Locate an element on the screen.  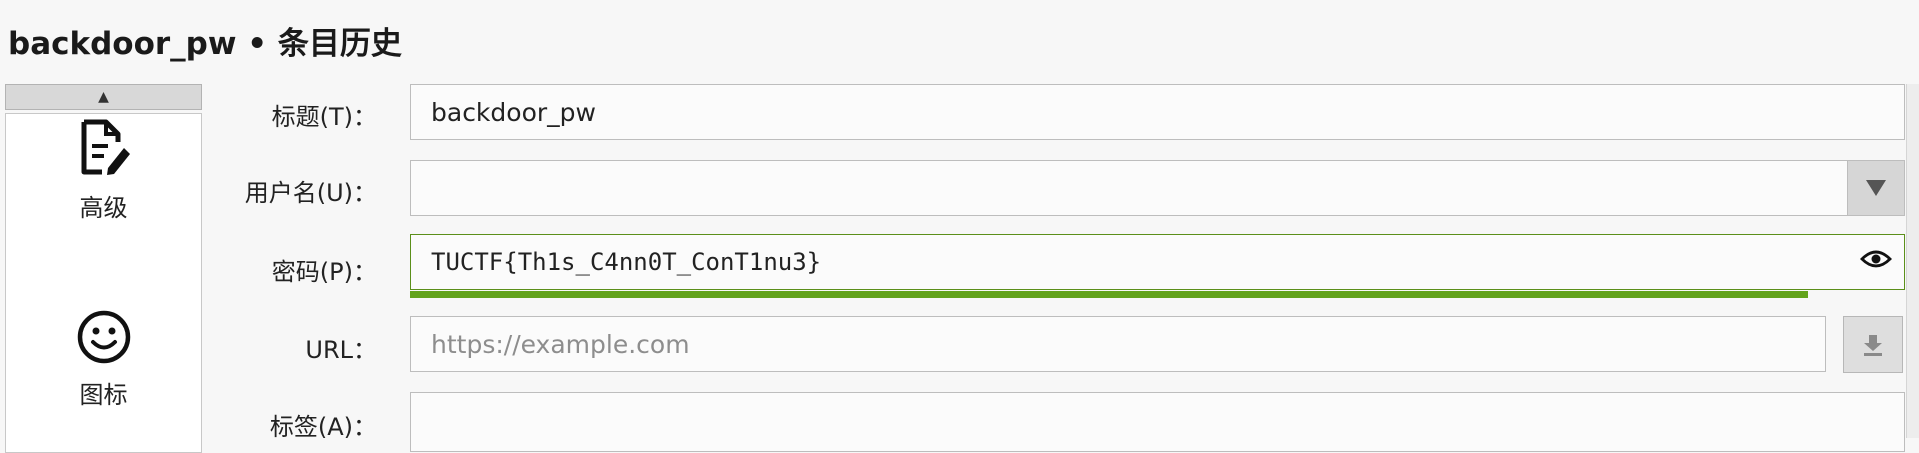
username-field is located at coordinates (1157, 188).